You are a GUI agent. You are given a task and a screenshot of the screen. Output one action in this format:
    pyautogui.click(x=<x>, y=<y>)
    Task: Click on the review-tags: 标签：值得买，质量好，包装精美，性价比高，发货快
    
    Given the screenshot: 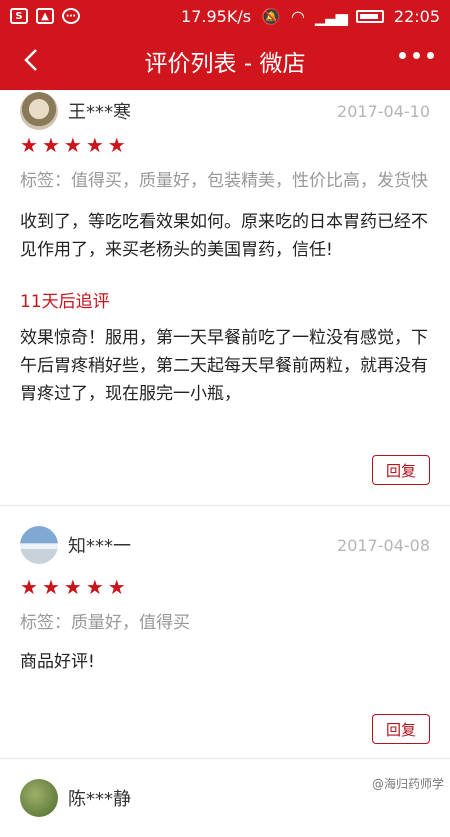 What is the action you would take?
    pyautogui.click(x=225, y=181)
    